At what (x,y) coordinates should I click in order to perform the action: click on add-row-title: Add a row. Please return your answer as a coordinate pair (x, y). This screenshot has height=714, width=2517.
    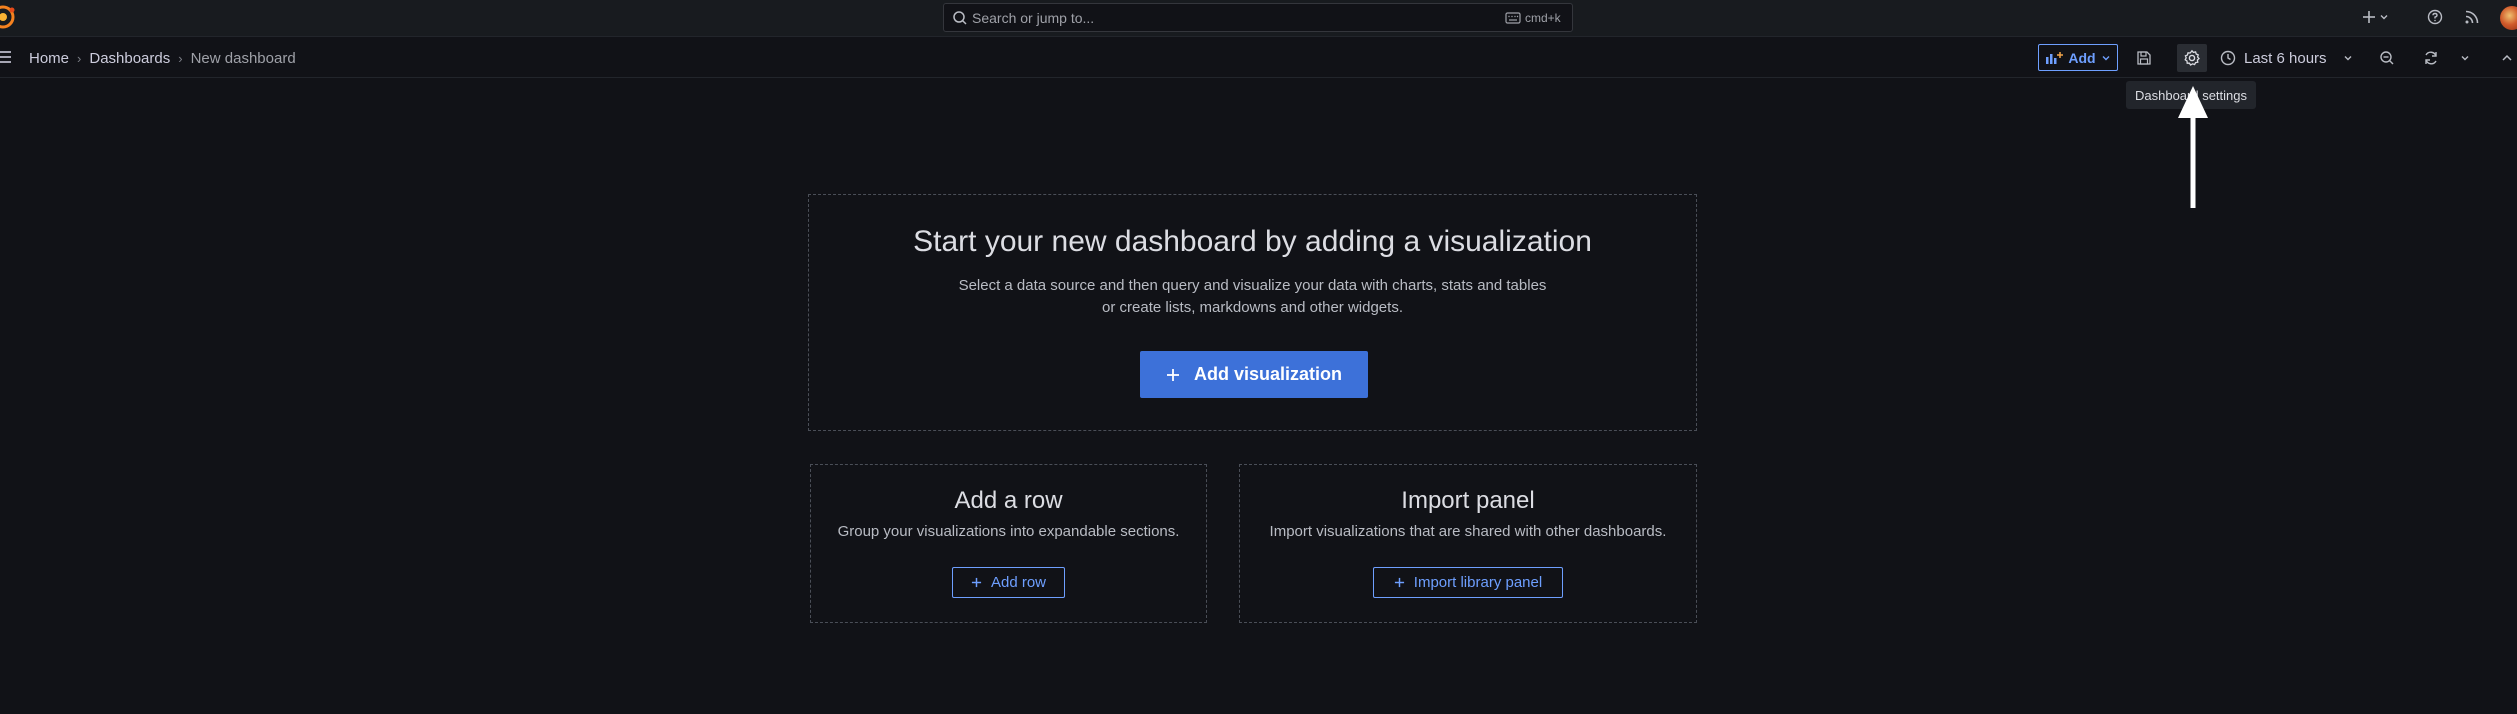
    Looking at the image, I should click on (1008, 500).